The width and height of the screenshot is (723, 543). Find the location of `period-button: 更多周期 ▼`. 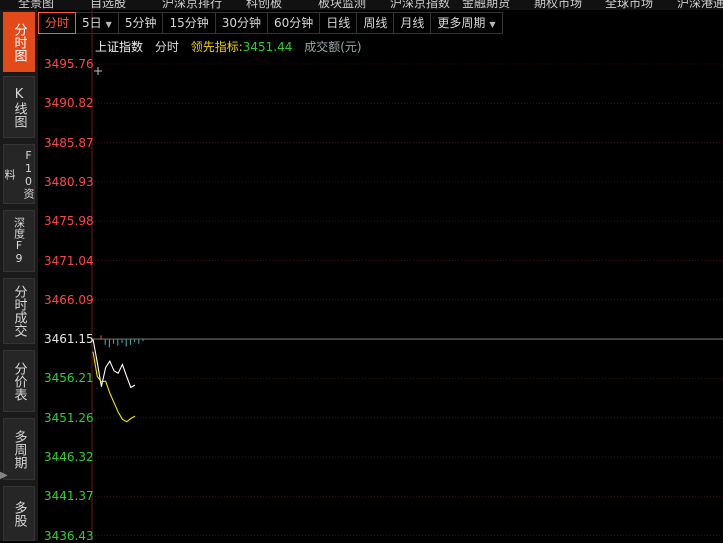

period-button: 更多周期 ▼ is located at coordinates (467, 23).